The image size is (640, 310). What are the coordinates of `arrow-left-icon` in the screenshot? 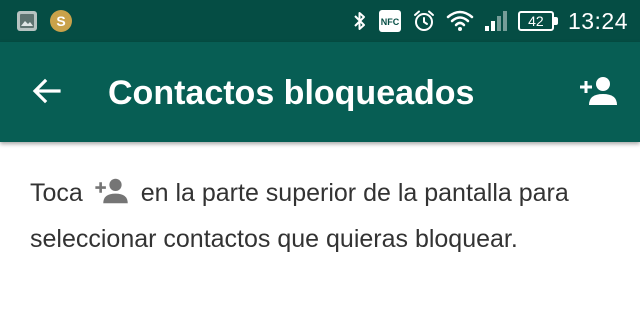 It's located at (47, 93).